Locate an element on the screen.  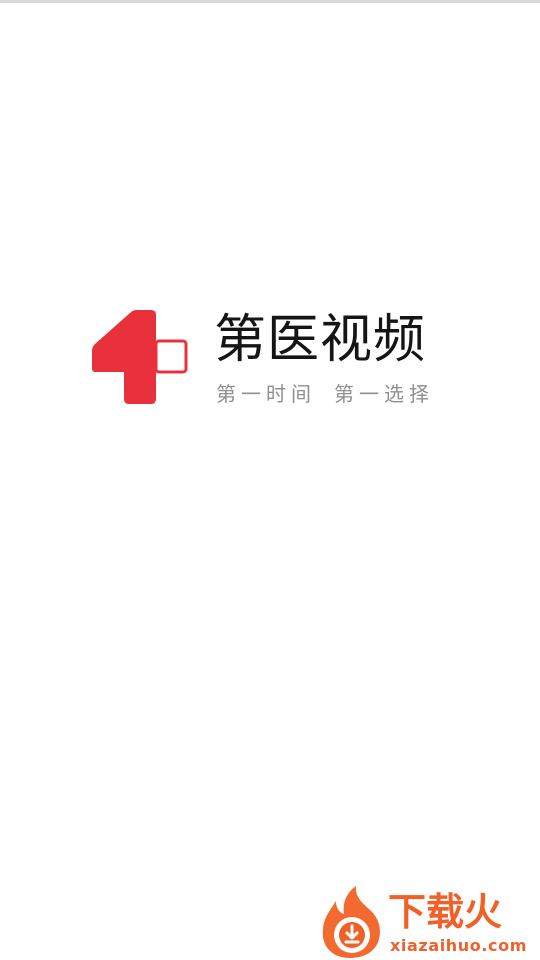
status-bar-divider is located at coordinates (270, 1).